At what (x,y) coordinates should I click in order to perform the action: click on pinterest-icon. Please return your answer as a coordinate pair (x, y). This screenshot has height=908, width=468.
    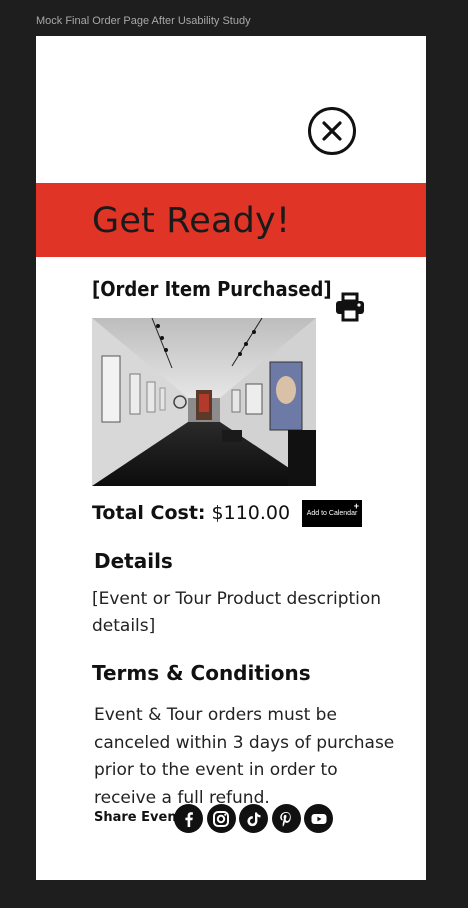
    Looking at the image, I should click on (286, 818).